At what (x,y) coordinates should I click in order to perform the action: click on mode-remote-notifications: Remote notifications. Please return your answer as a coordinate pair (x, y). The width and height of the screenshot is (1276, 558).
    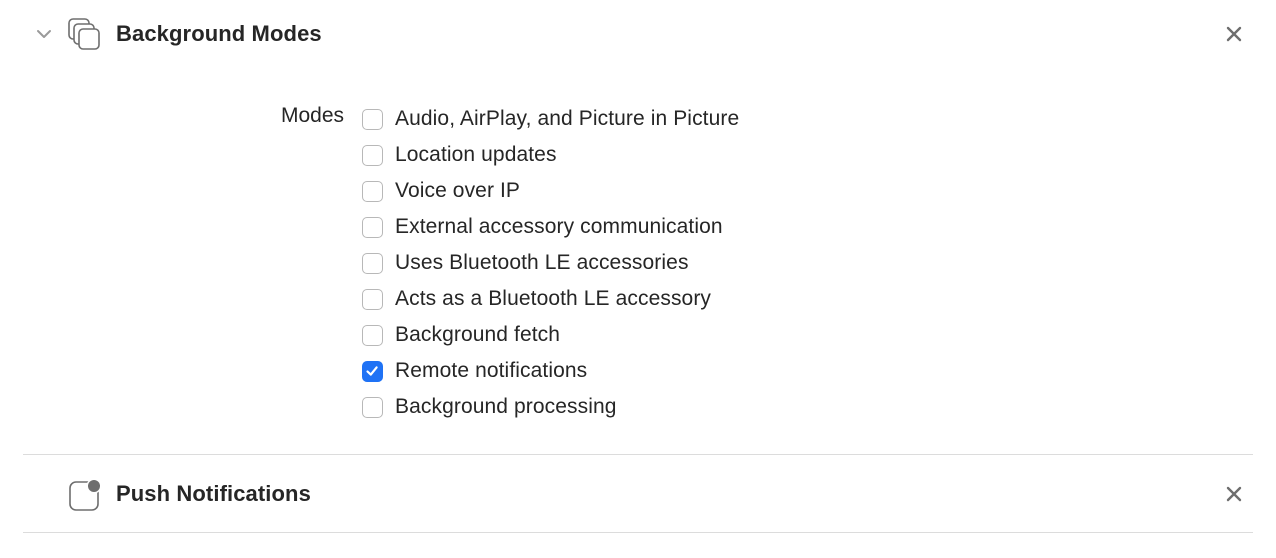
    Looking at the image, I should click on (550, 371).